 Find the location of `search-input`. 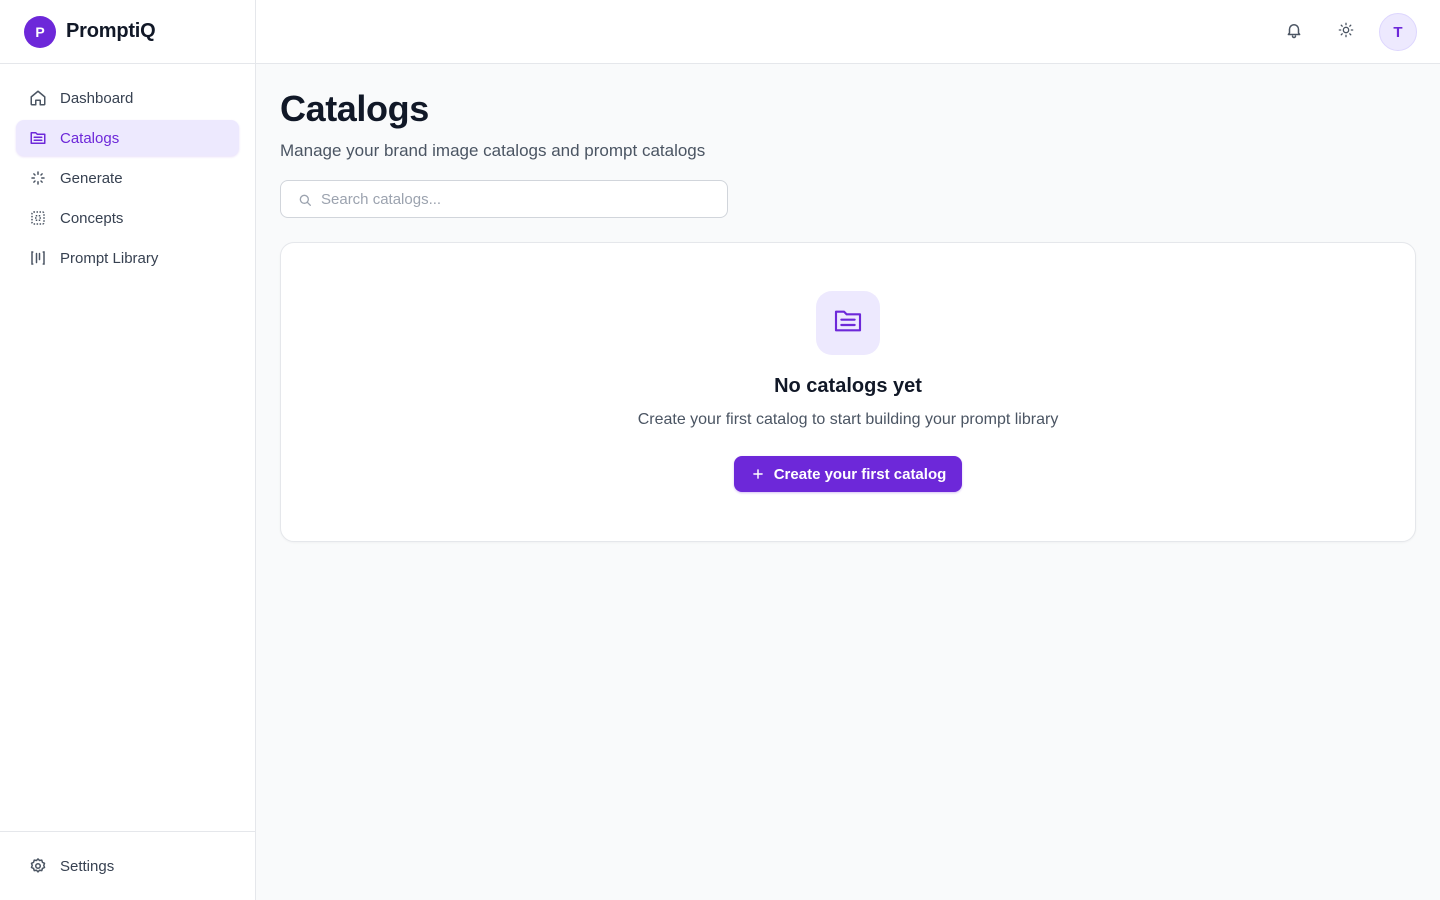

search-input is located at coordinates (516, 199).